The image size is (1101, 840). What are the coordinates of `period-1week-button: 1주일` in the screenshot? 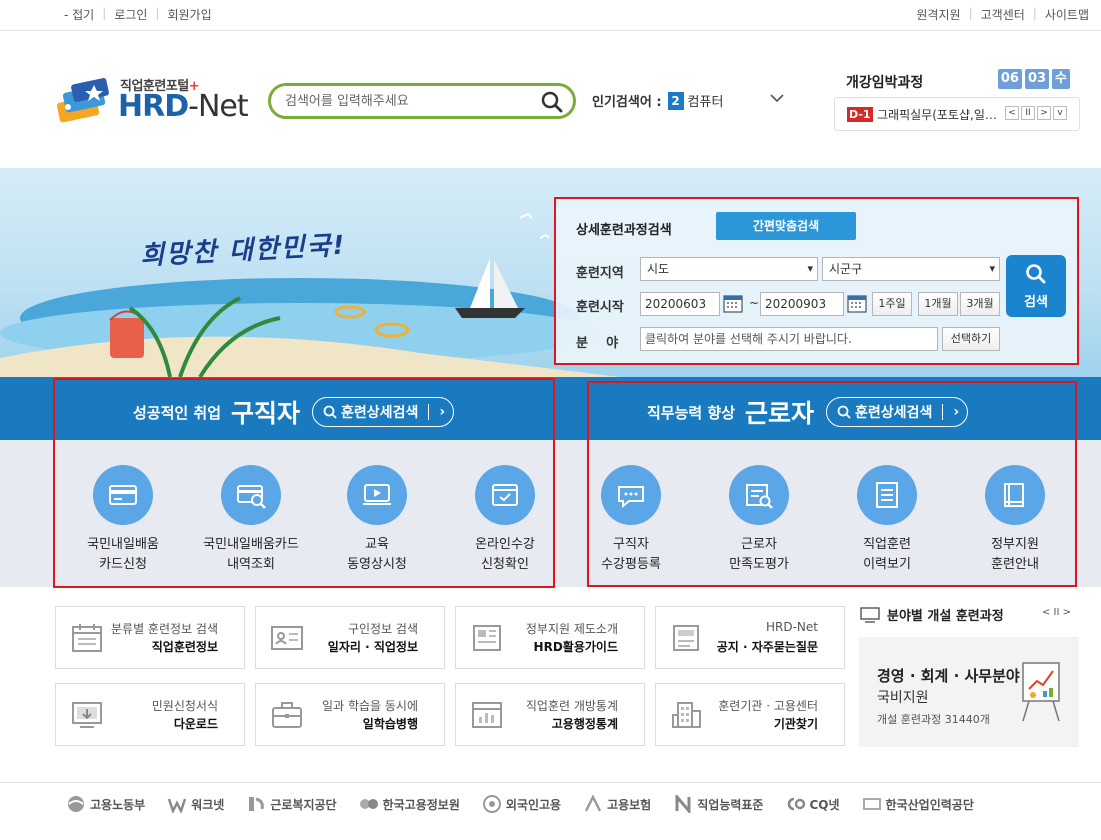 It's located at (892, 304).